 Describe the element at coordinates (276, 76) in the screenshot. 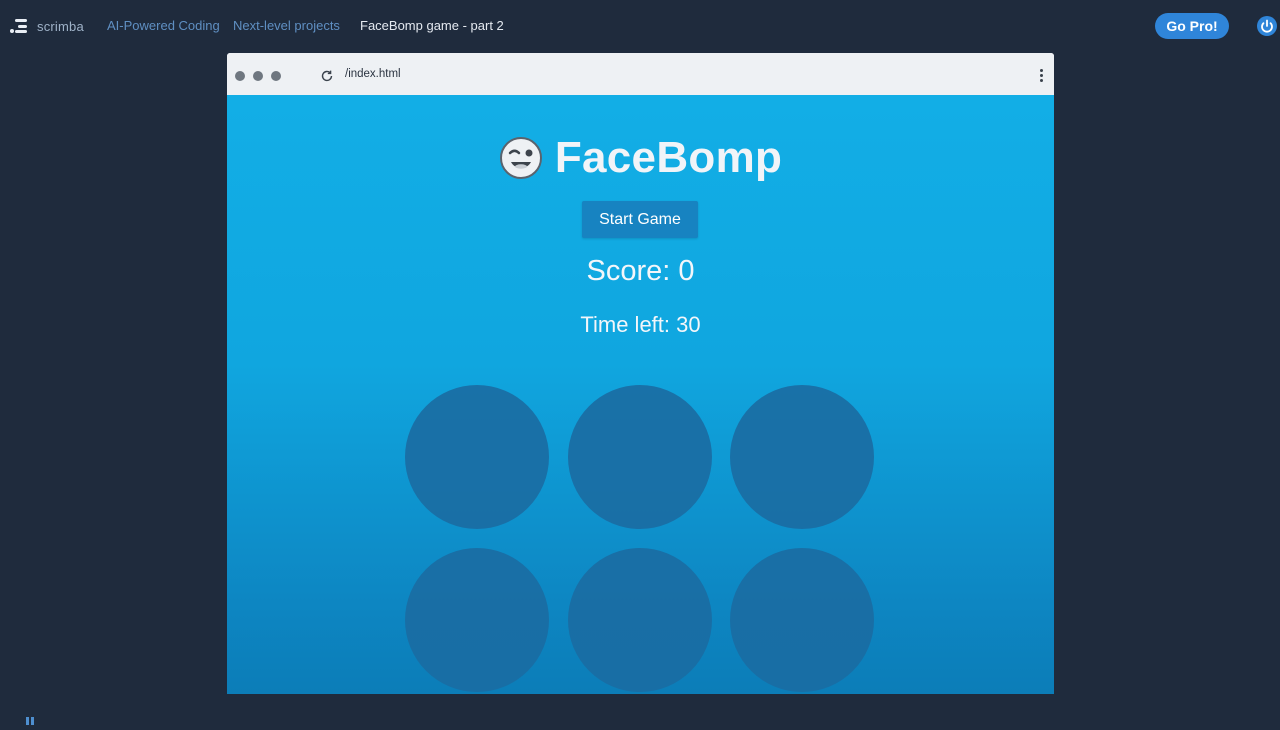

I see `window-maximize-dot-icon` at that location.